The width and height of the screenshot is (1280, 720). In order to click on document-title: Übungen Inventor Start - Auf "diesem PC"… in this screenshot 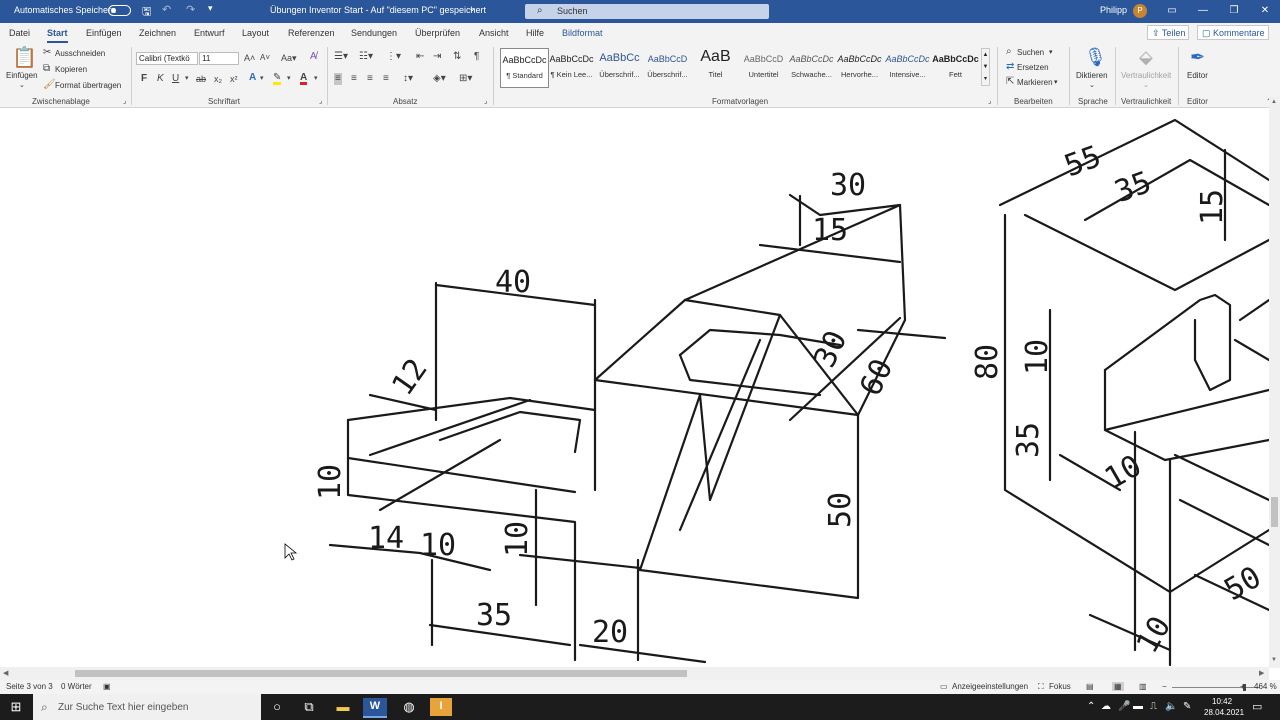, I will do `click(378, 10)`.